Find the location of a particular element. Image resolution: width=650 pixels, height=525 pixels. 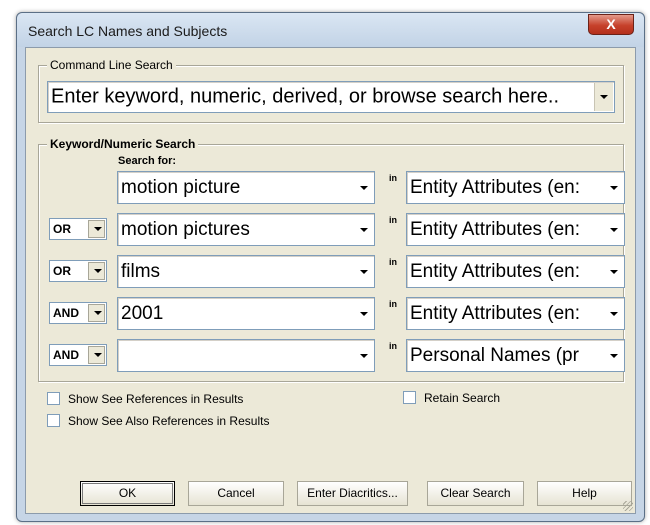

search-for-label: Search for: is located at coordinates (147, 161).